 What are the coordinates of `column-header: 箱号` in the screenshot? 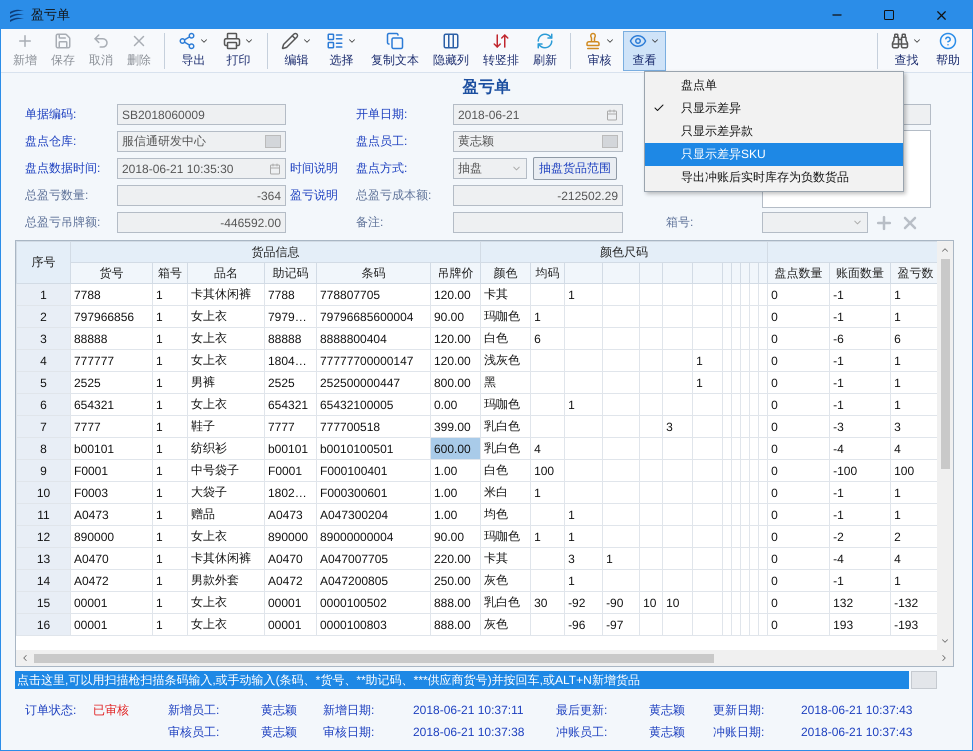 It's located at (170, 273).